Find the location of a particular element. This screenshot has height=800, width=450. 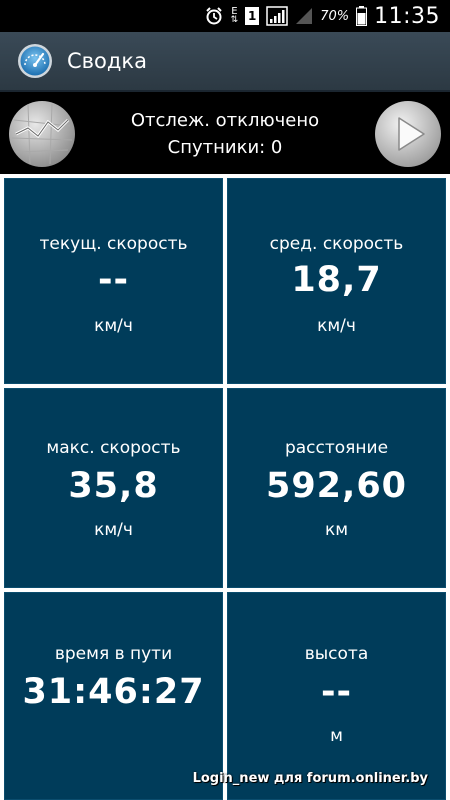

tile-value: 592,60 is located at coordinates (336, 486).